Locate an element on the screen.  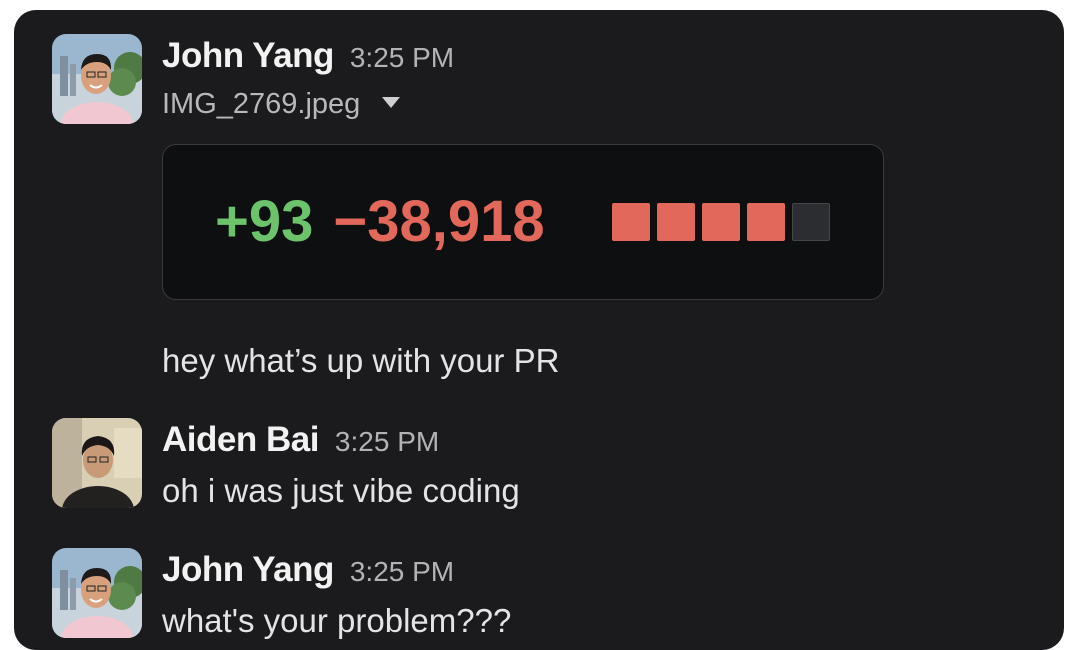
additions-count: +93 is located at coordinates (264, 221).